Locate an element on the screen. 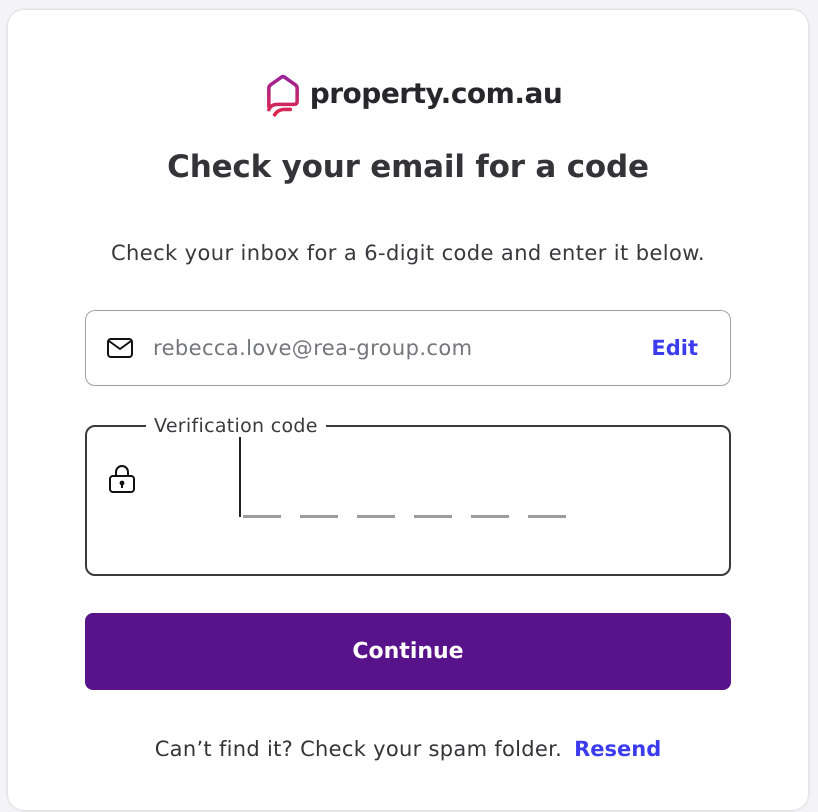  edit-link: Edit is located at coordinates (674, 348).